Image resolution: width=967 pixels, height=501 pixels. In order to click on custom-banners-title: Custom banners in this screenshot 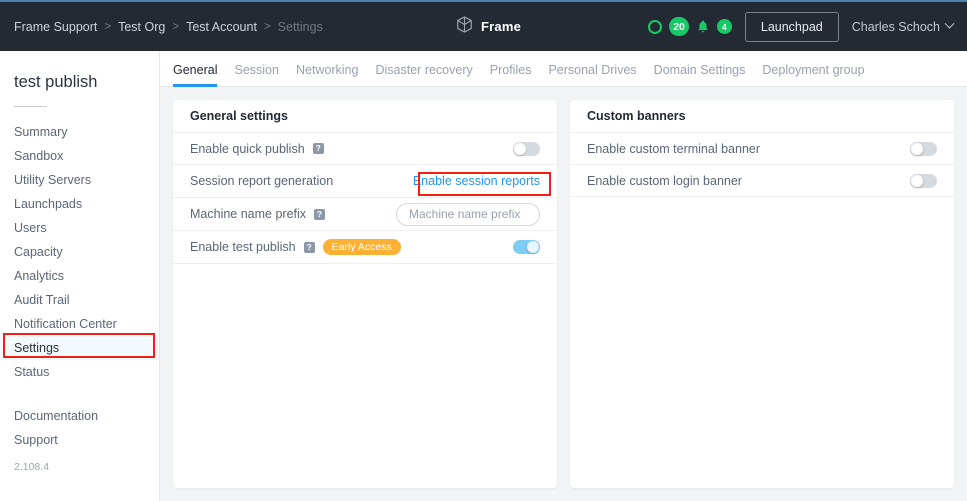, I will do `click(762, 116)`.